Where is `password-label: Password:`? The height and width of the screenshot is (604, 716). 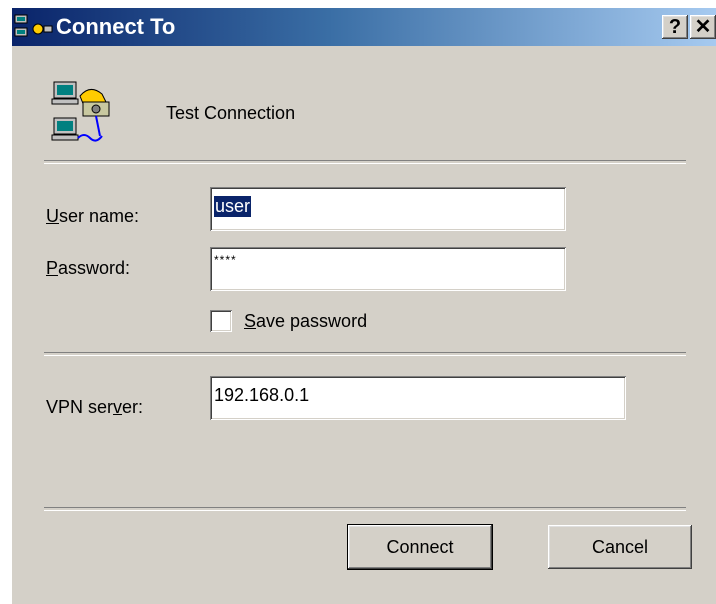
password-label: Password: is located at coordinates (88, 268).